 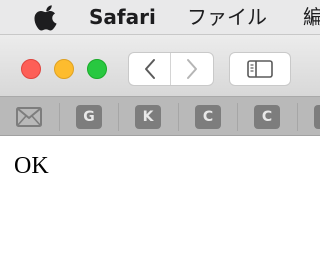 What do you see at coordinates (122, 17) in the screenshot?
I see `menu-app-name: Safari` at bounding box center [122, 17].